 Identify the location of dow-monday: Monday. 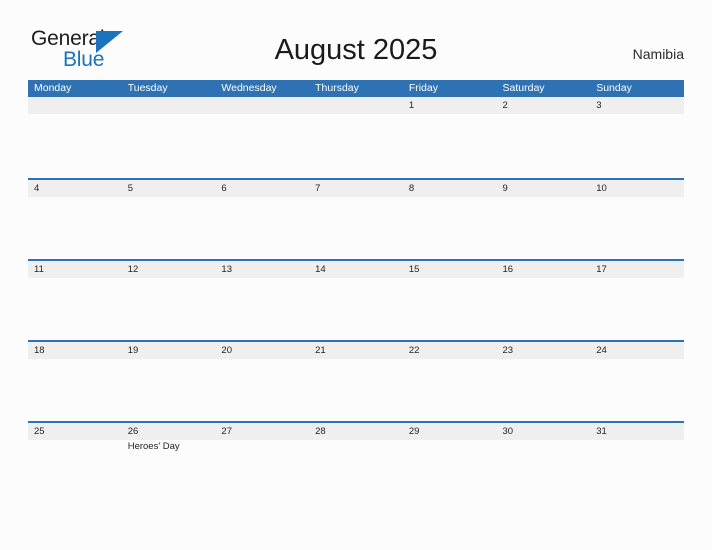
(53, 88).